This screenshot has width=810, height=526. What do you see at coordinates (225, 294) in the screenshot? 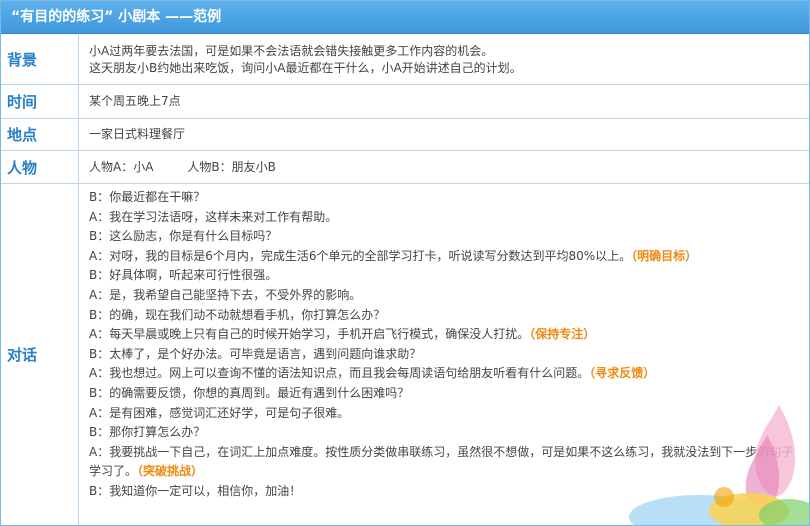
I see `dialog-line: A：是，我希望自己能坚持下去，不受外界的影响。` at bounding box center [225, 294].